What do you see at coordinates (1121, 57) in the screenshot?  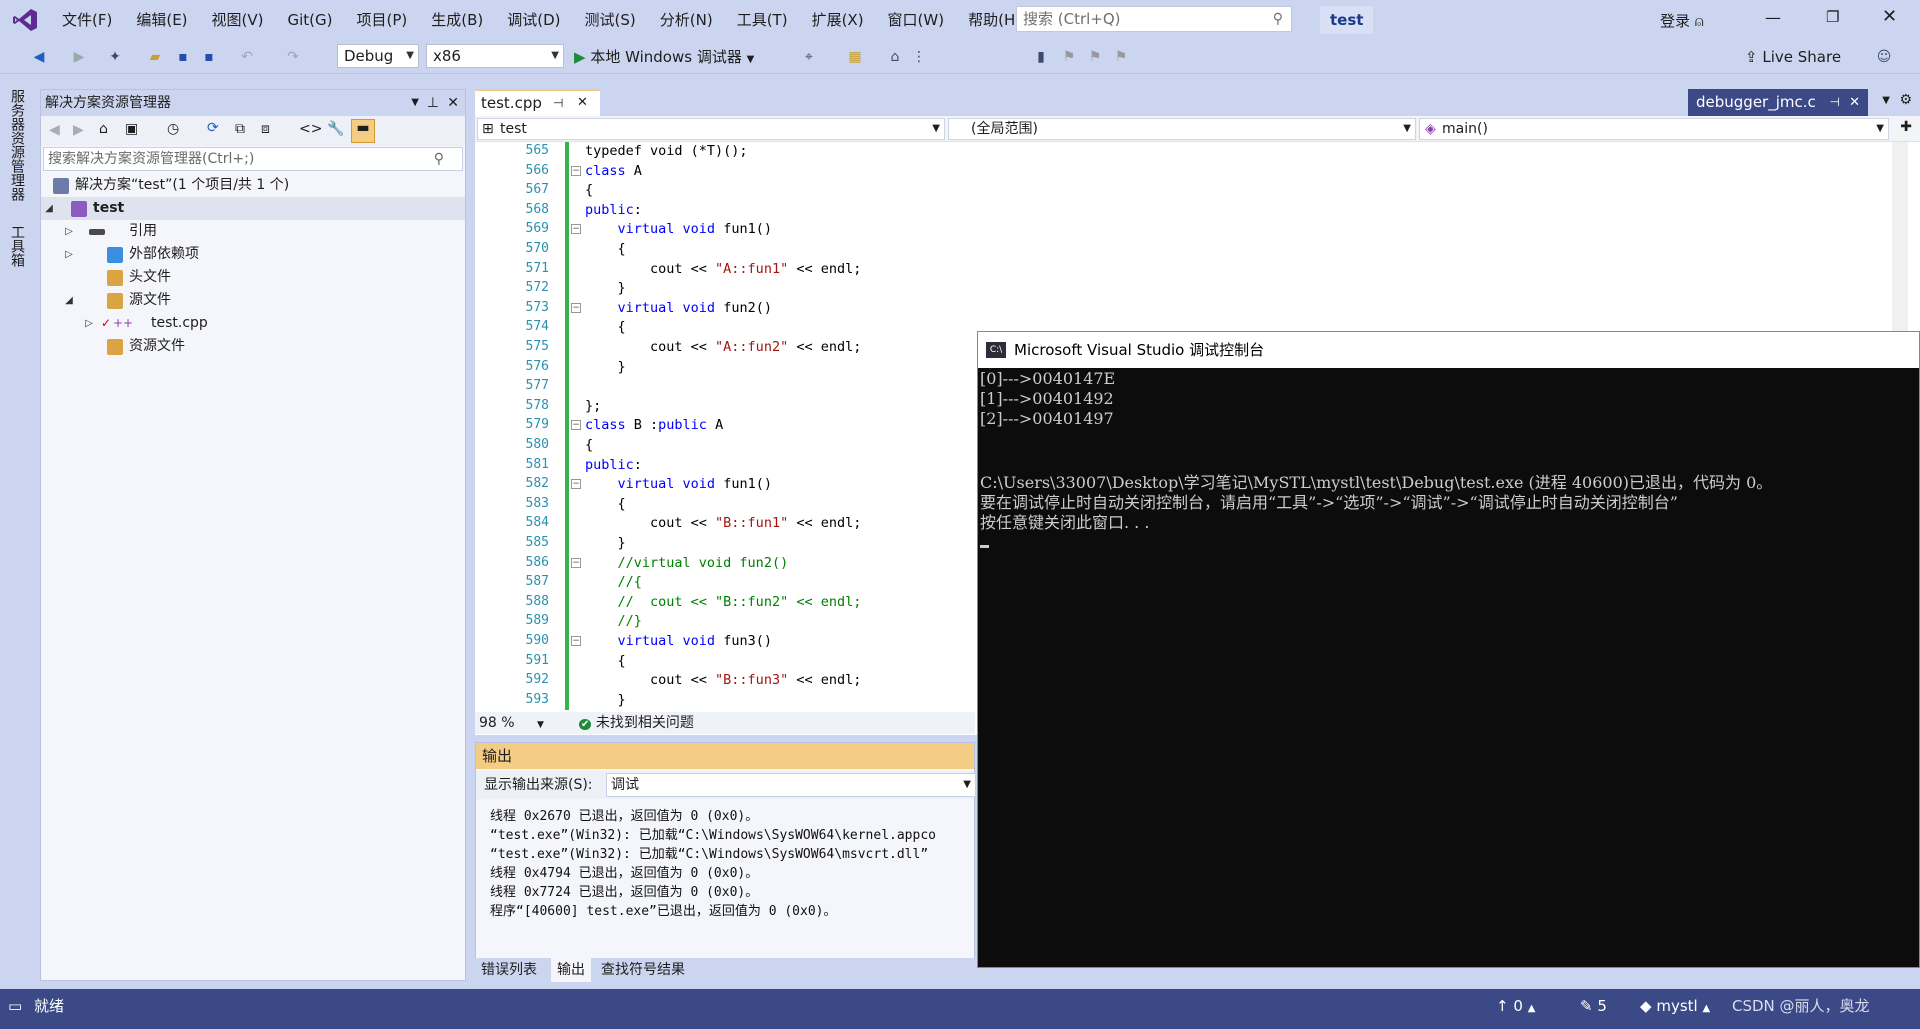 I see `clear-bookmarks-icon: ⚑` at bounding box center [1121, 57].